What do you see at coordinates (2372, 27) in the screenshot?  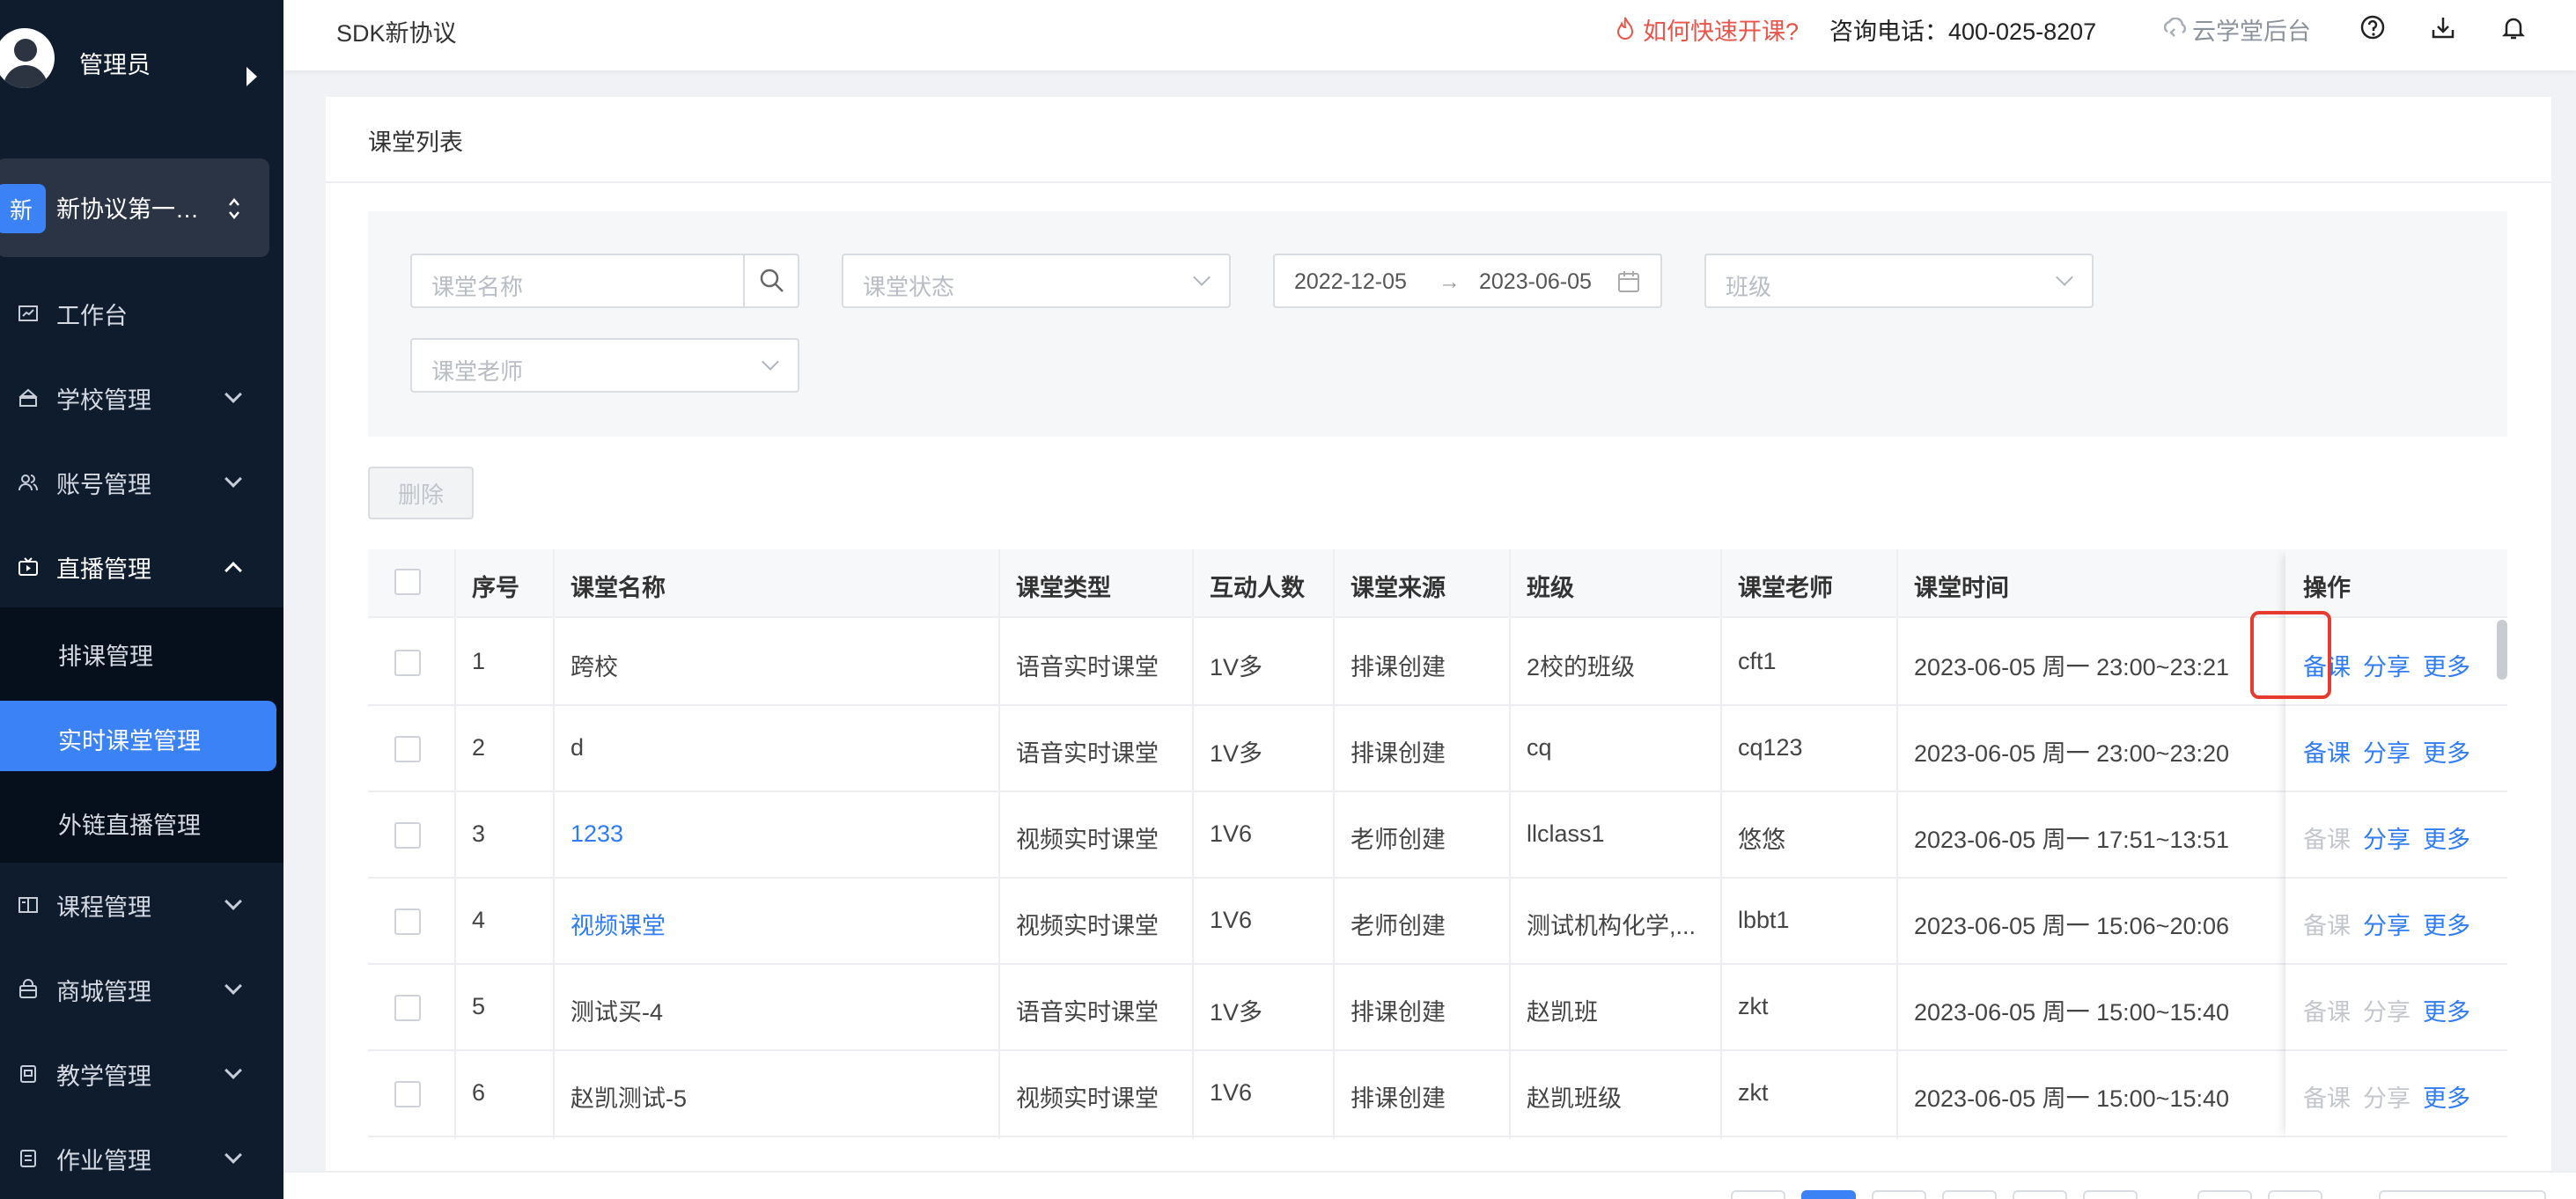 I see `help-icon` at bounding box center [2372, 27].